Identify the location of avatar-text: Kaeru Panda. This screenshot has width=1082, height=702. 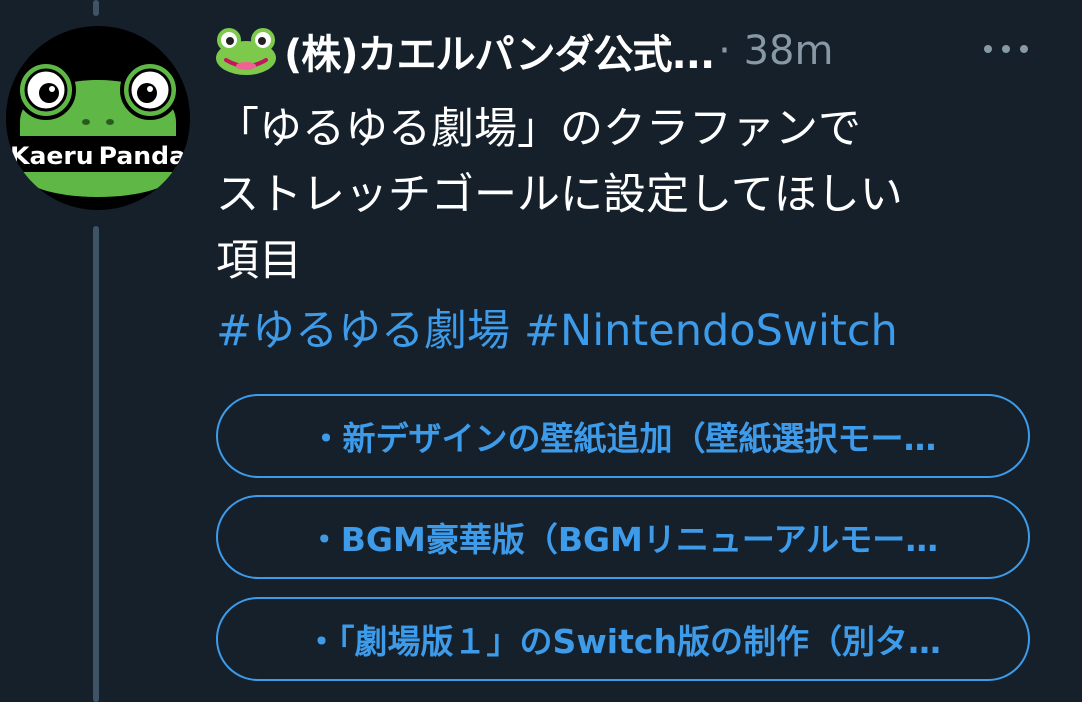
(98, 156).